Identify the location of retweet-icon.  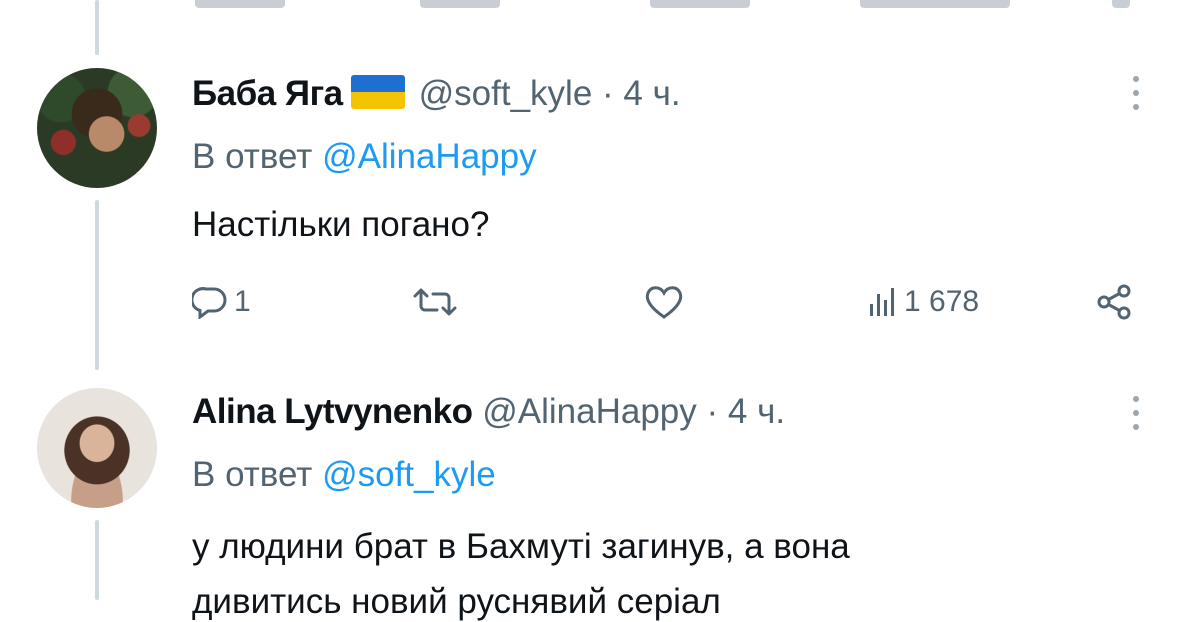
(435, 302).